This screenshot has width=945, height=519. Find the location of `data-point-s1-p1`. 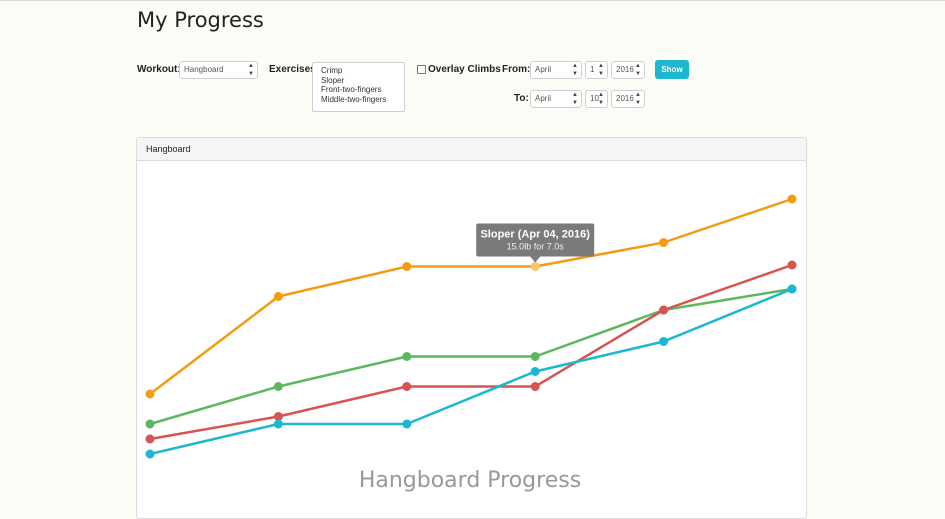

data-point-s1-p1 is located at coordinates (278, 386).